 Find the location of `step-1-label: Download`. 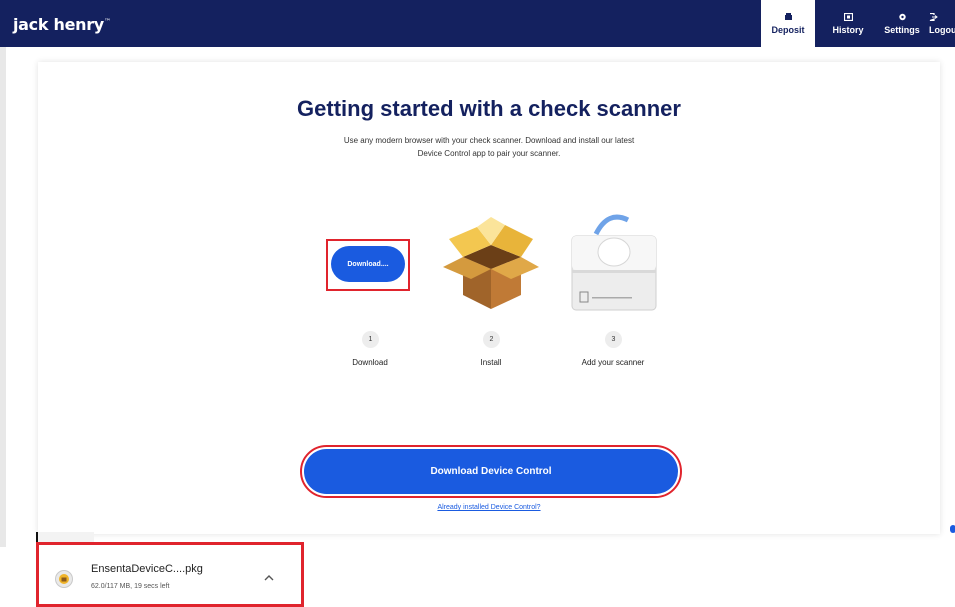

step-1-label: Download is located at coordinates (370, 362).